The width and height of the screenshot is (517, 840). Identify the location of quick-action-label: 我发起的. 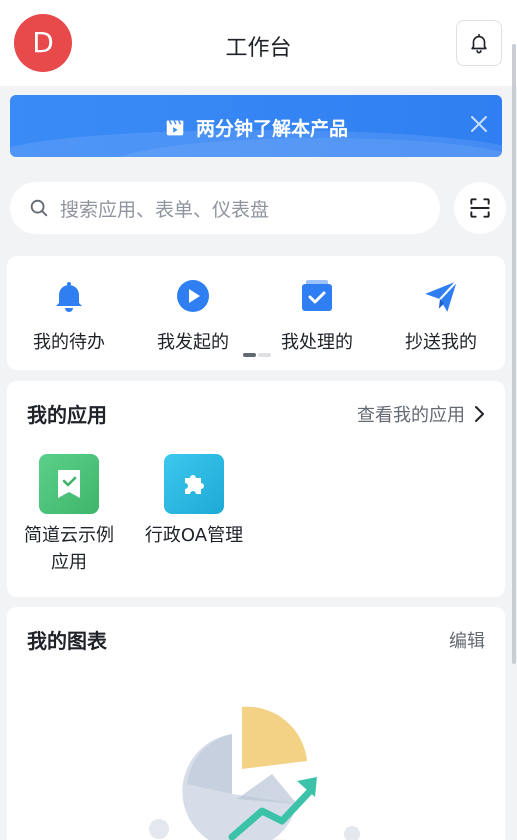
(193, 342).